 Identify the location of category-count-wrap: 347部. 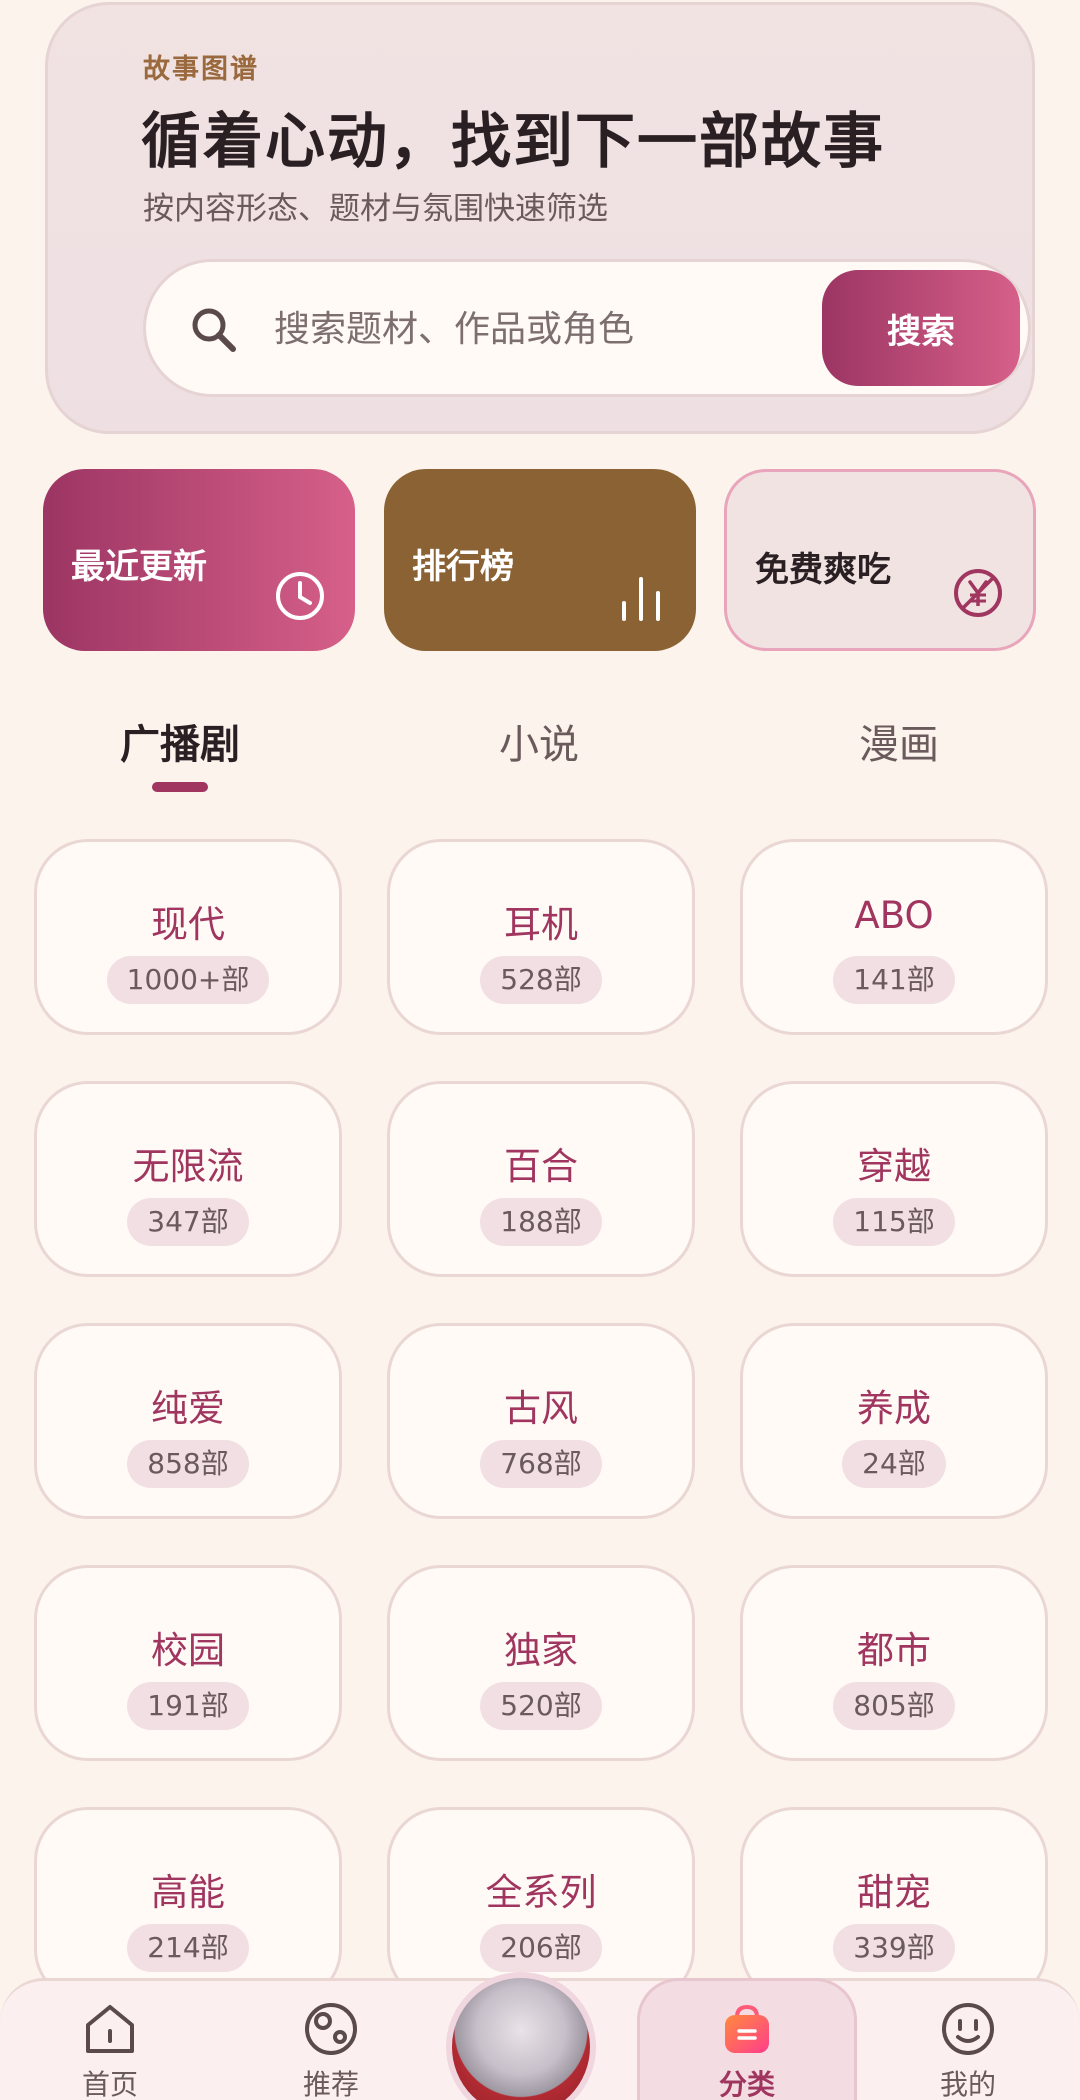
(188, 1222).